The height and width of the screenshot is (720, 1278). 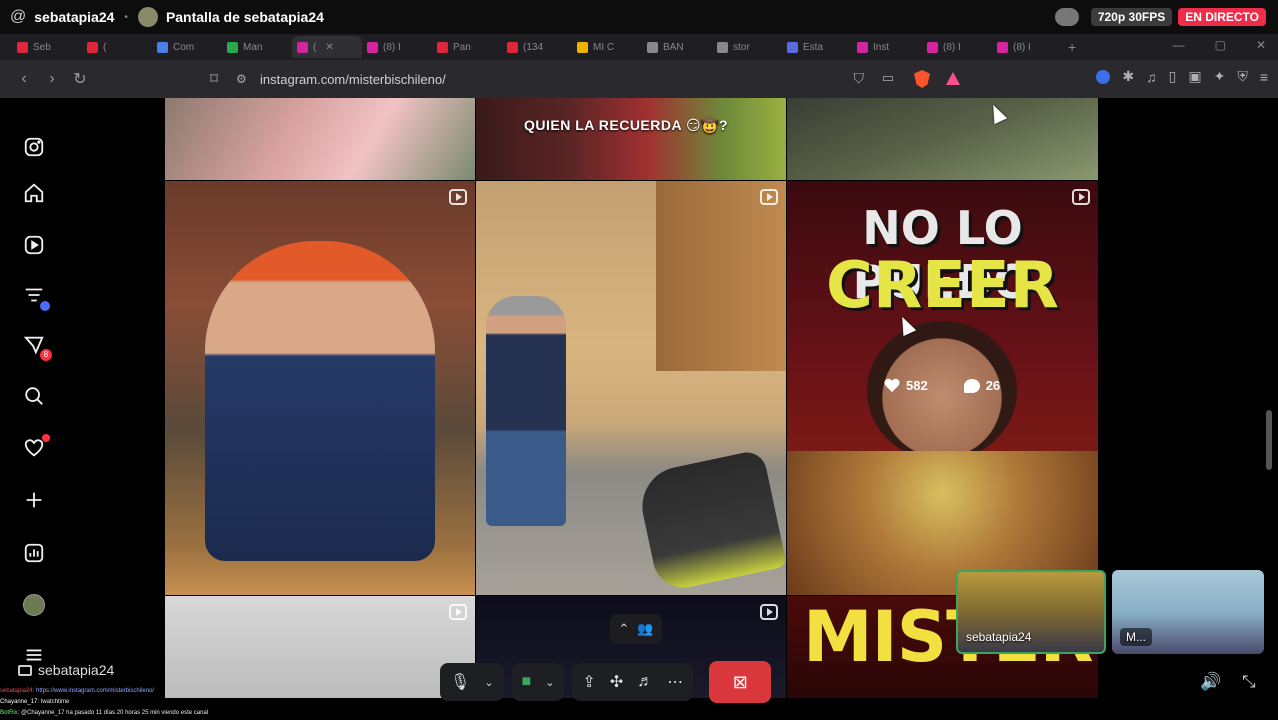 What do you see at coordinates (942, 286) in the screenshot?
I see `promo-title-line2: CREER` at bounding box center [942, 286].